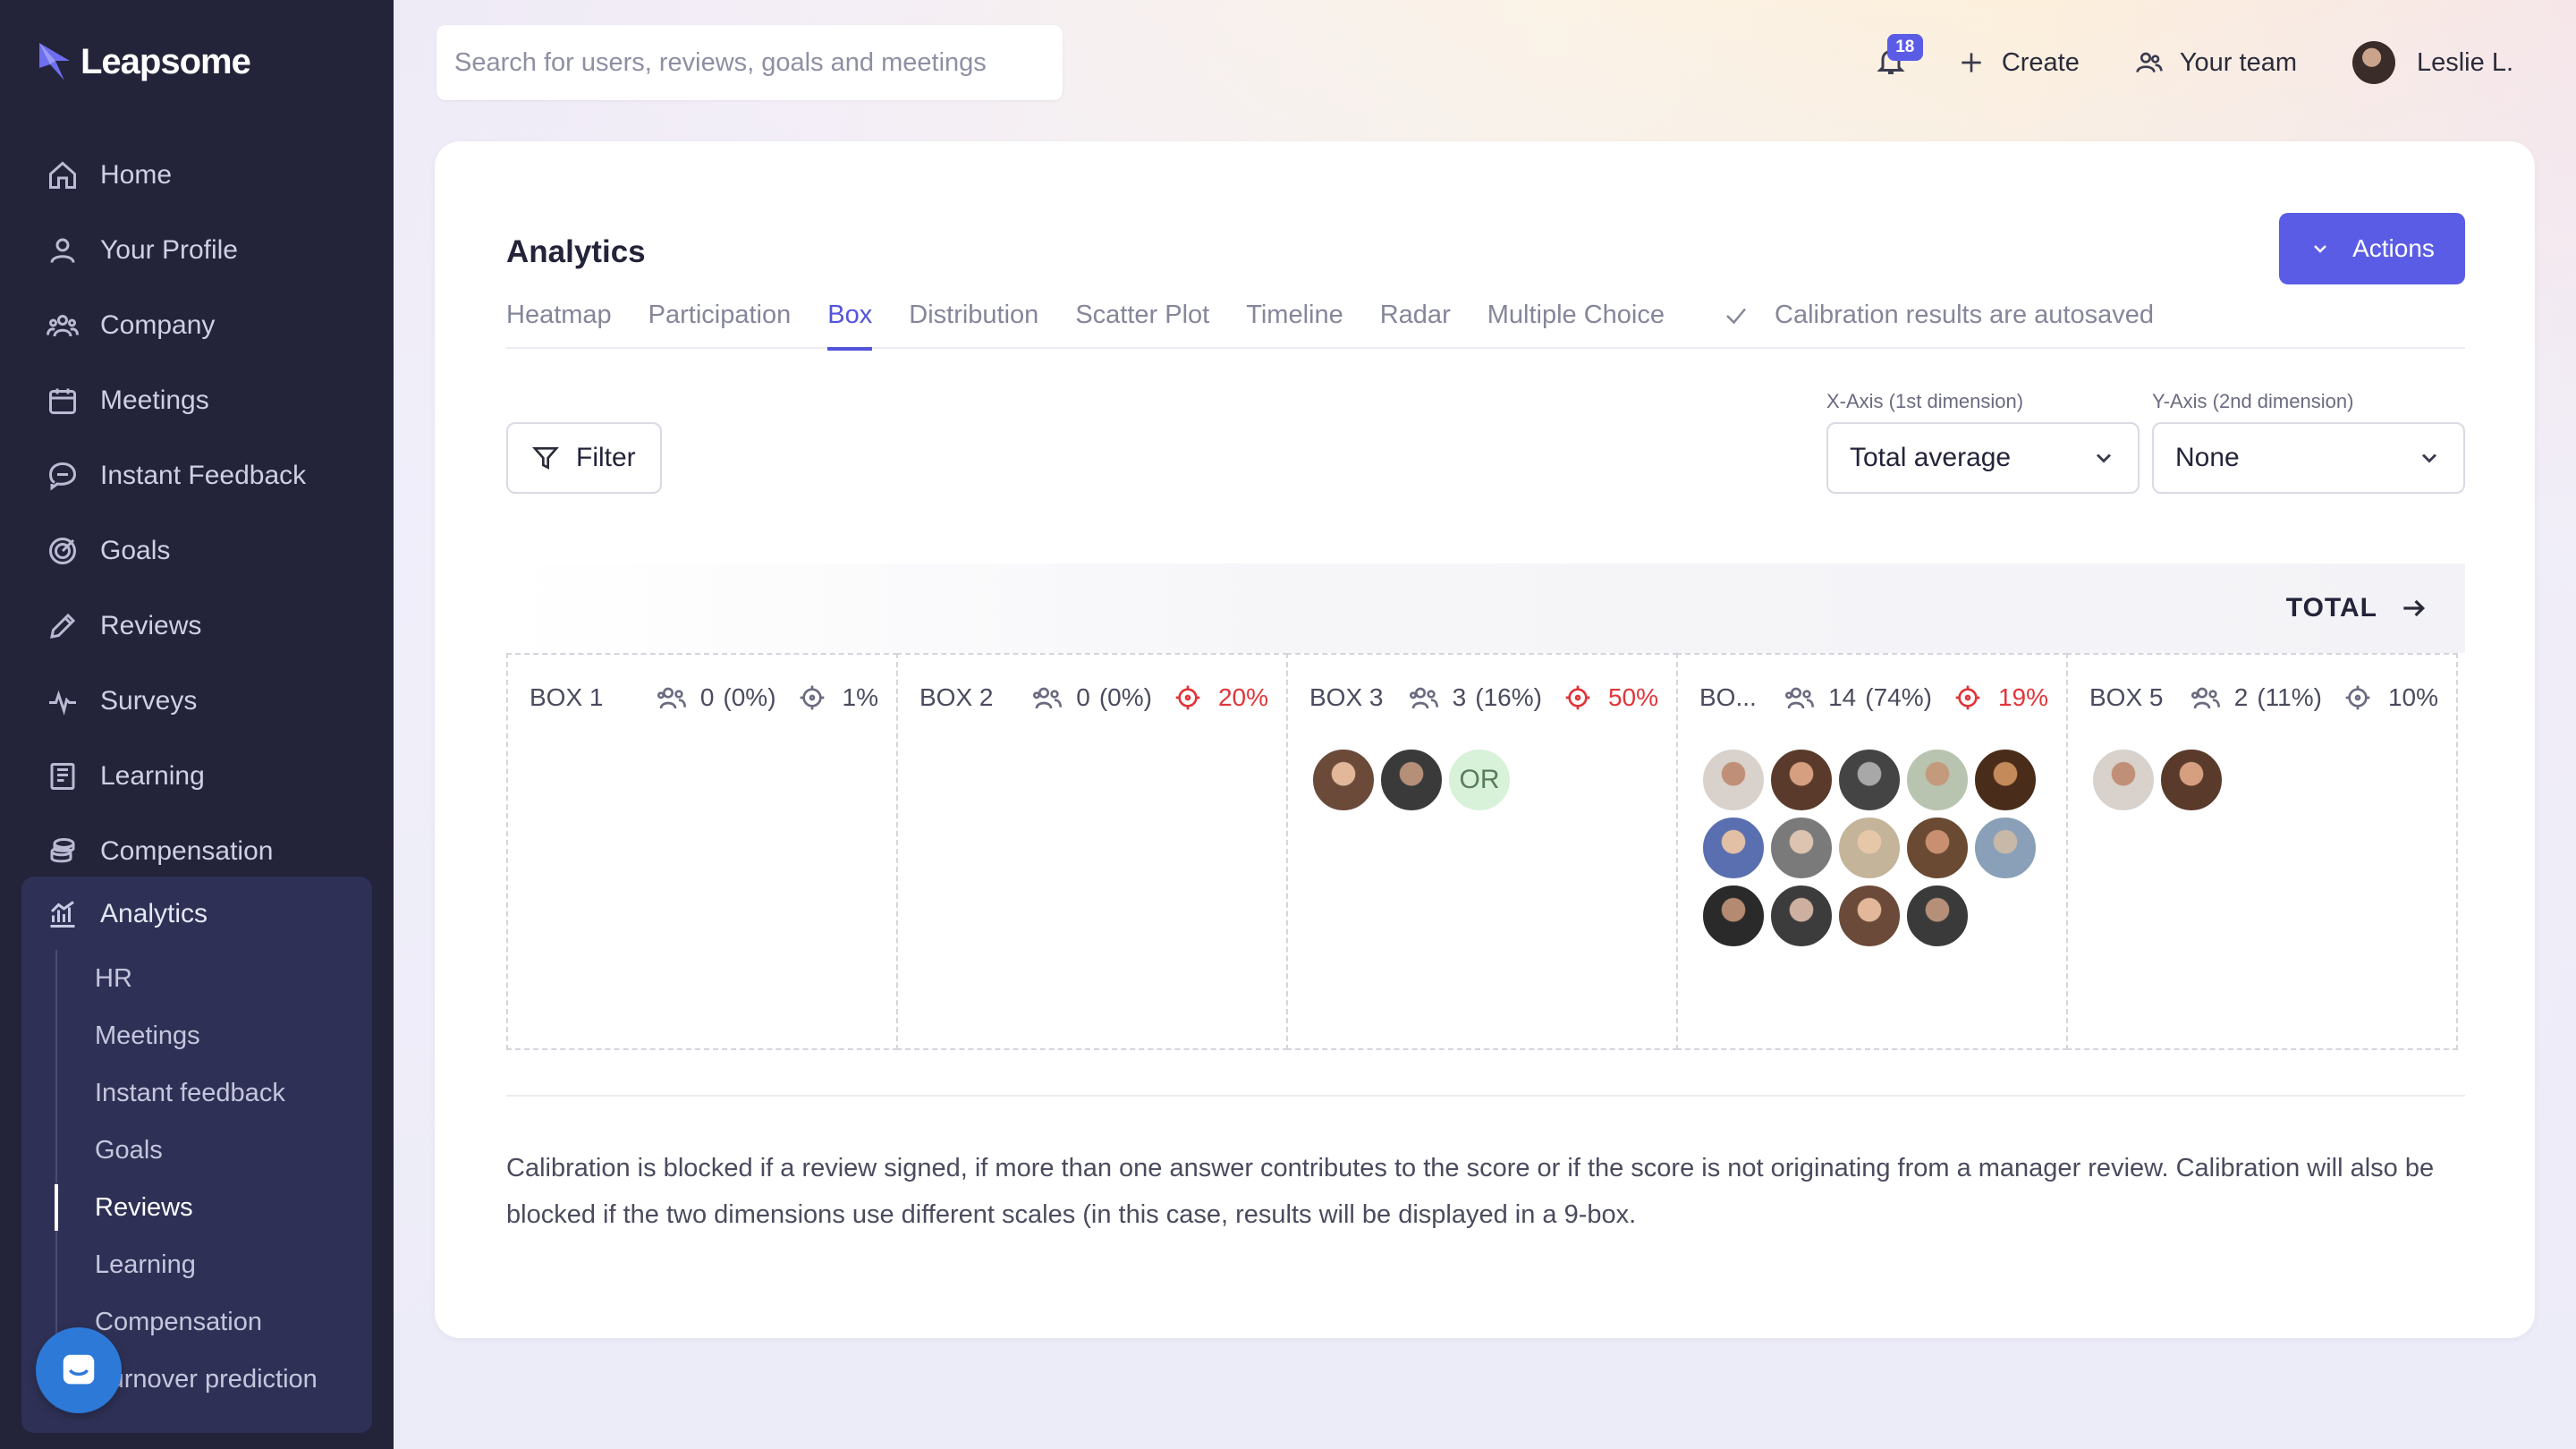 The width and height of the screenshot is (2576, 1449). I want to click on sidebar-item-surveys: Surveys, so click(197, 701).